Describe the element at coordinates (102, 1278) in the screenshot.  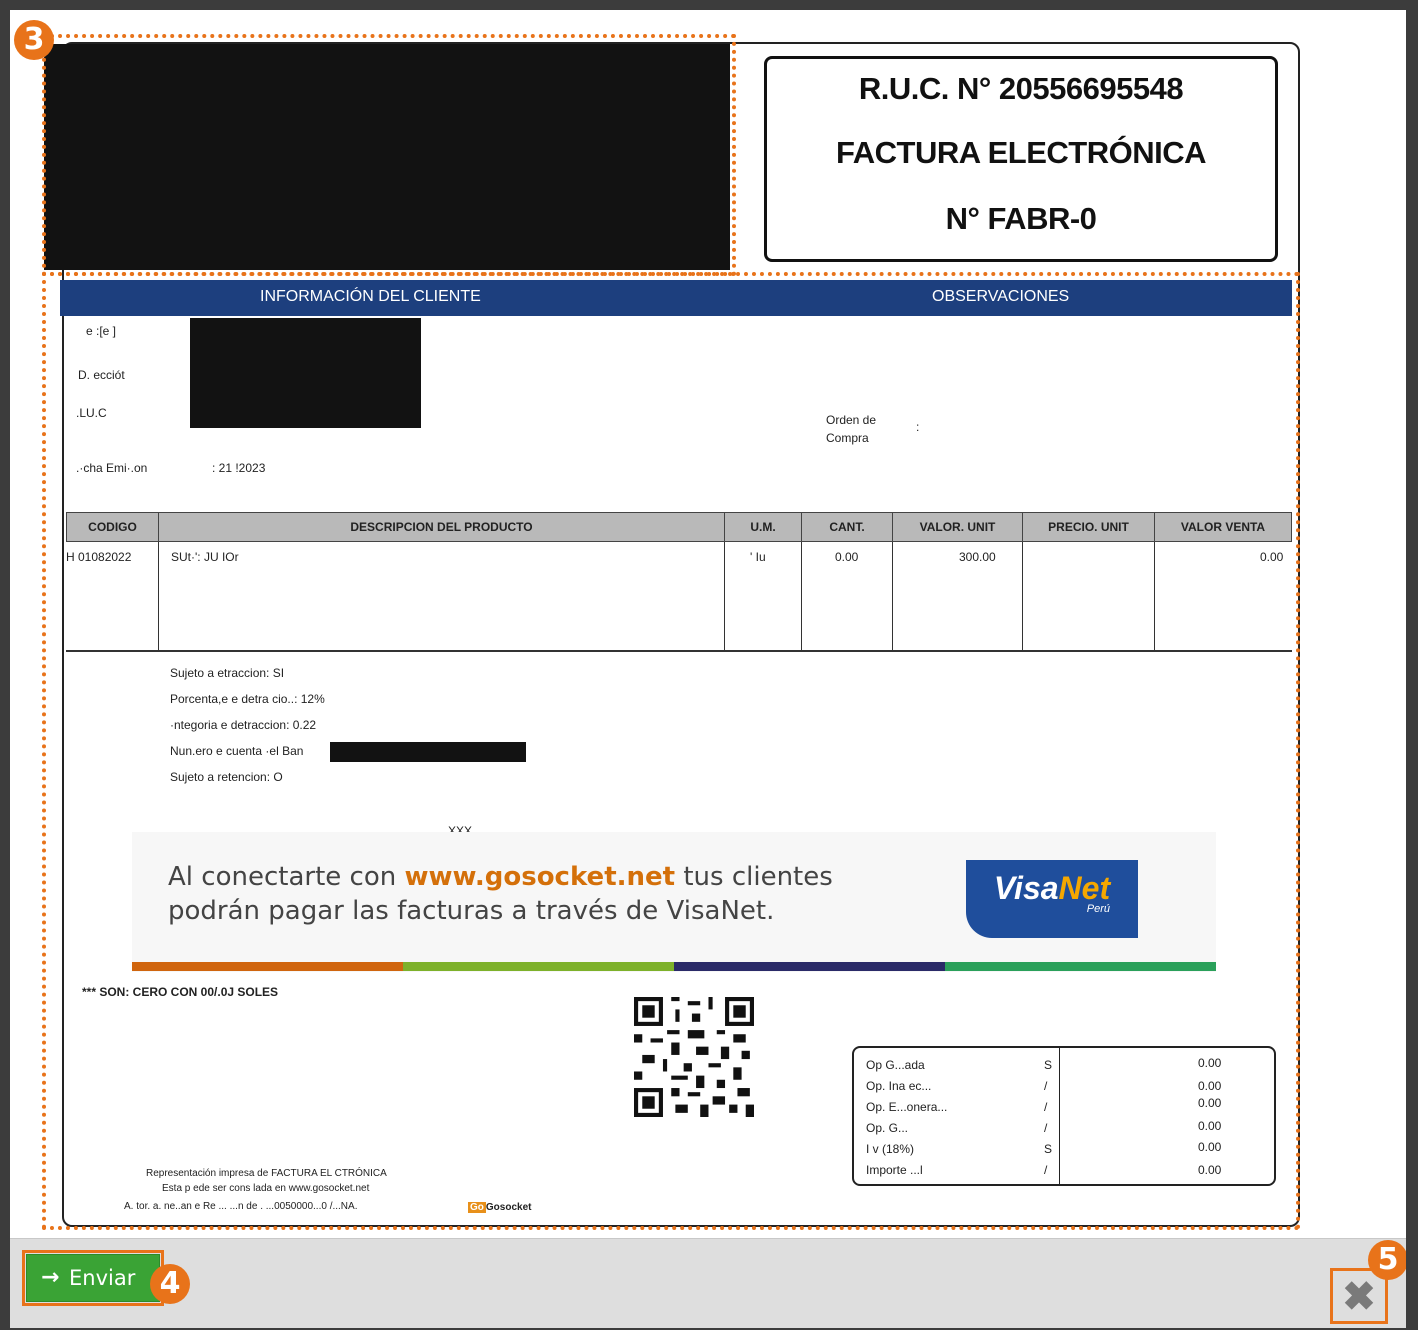
I see `send-button-label: Enviar` at that location.